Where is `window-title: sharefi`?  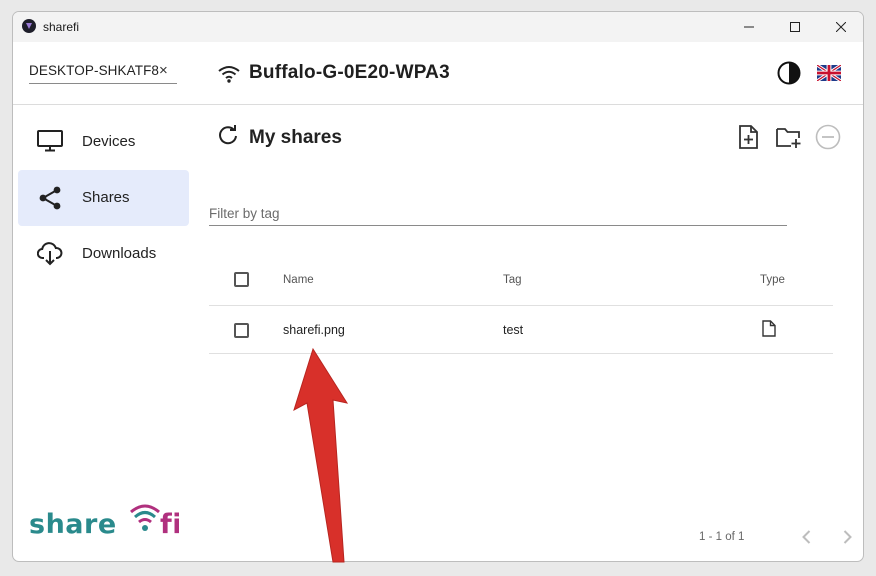
window-title: sharefi is located at coordinates (61, 27).